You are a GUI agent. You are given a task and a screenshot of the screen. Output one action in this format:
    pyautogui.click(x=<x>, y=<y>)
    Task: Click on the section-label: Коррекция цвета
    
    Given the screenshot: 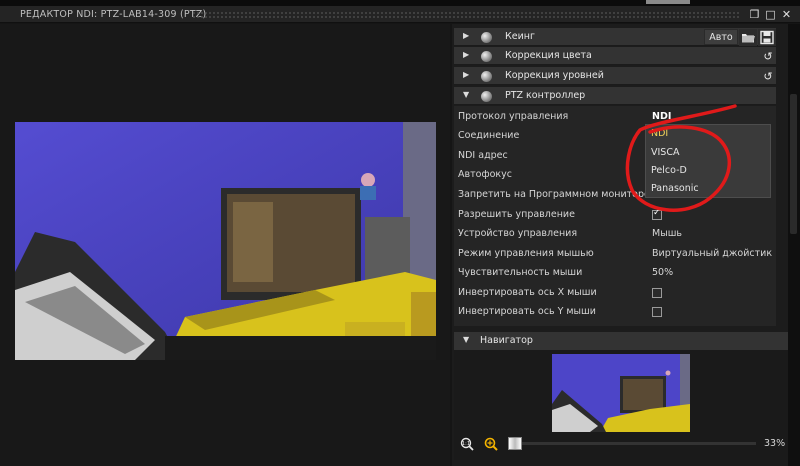 What is the action you would take?
    pyautogui.click(x=548, y=55)
    